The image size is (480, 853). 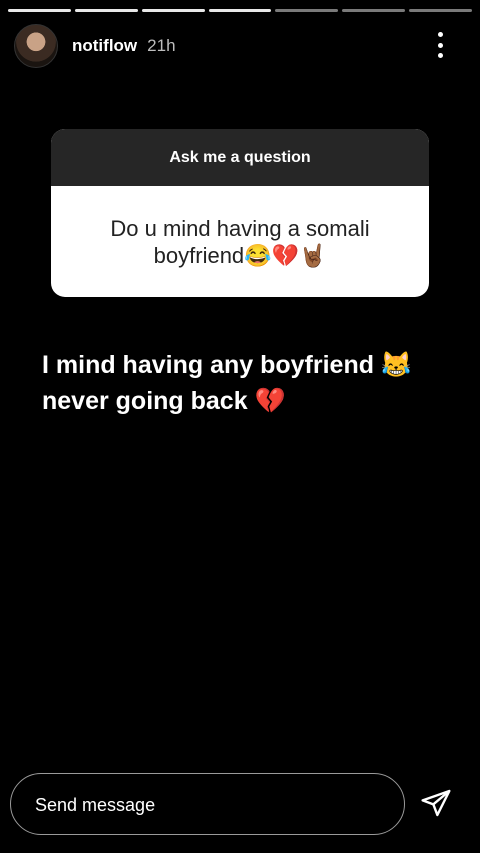 I want to click on story-header: notiflow 21h, so click(x=240, y=46).